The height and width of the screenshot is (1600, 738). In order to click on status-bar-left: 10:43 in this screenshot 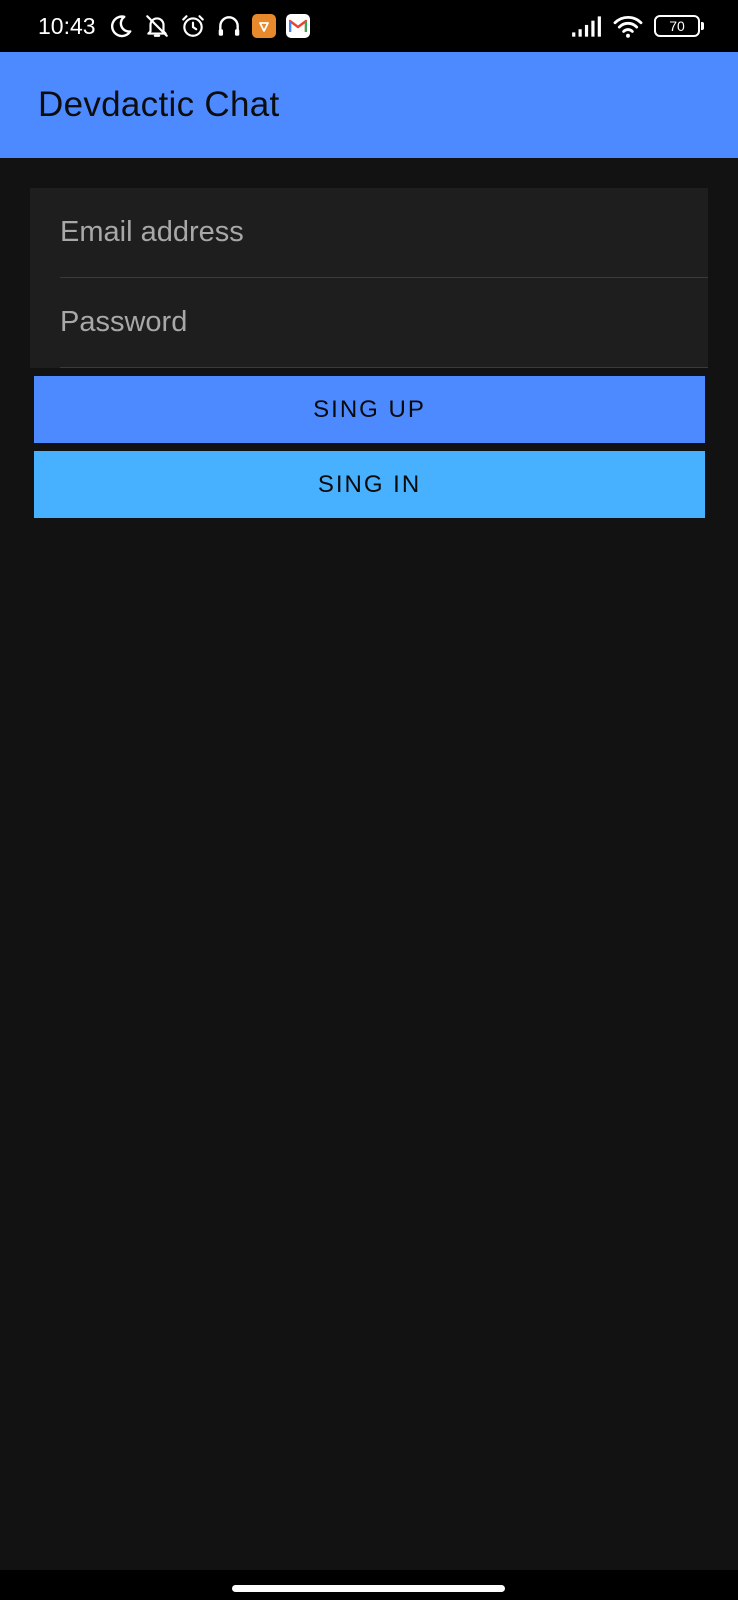, I will do `click(174, 26)`.